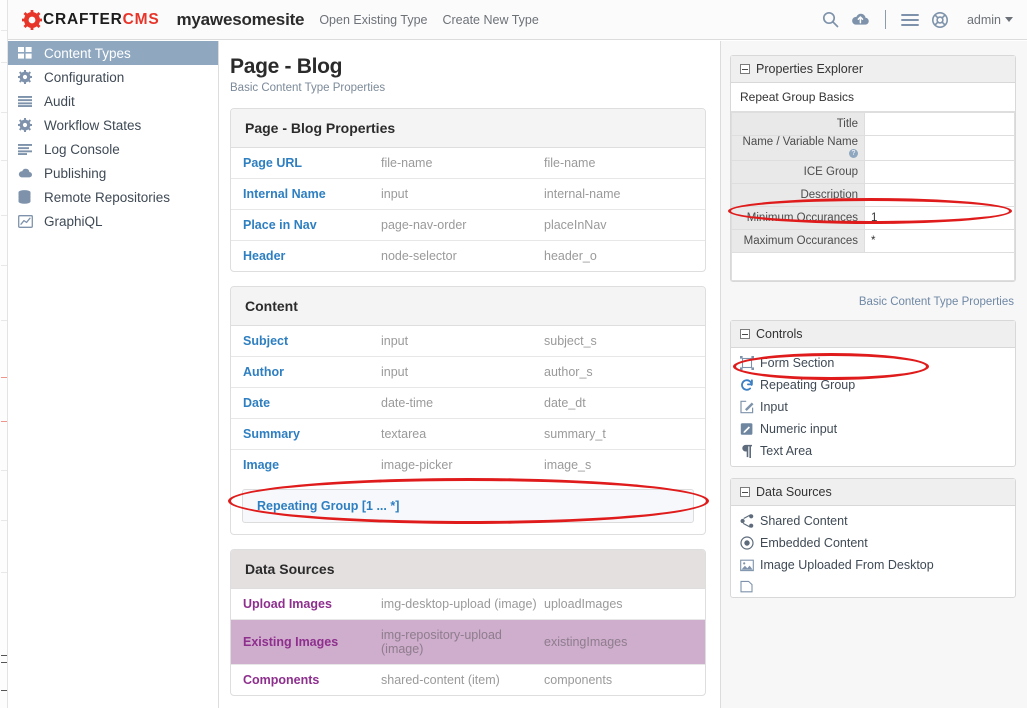  What do you see at coordinates (407, 163) in the screenshot?
I see `field-type: file-name` at bounding box center [407, 163].